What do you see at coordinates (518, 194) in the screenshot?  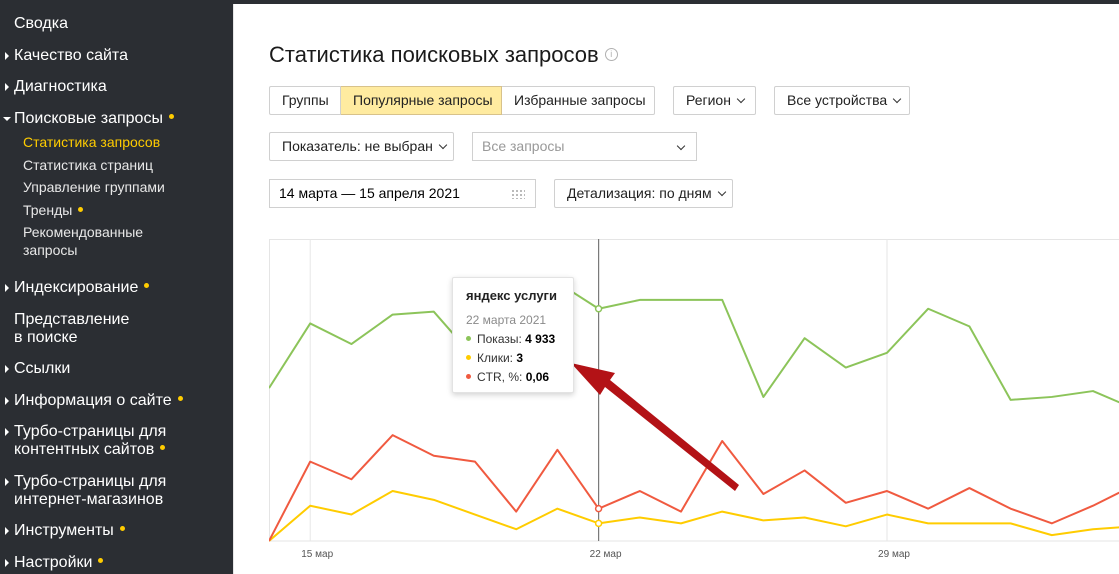 I see `calendar-icon` at bounding box center [518, 194].